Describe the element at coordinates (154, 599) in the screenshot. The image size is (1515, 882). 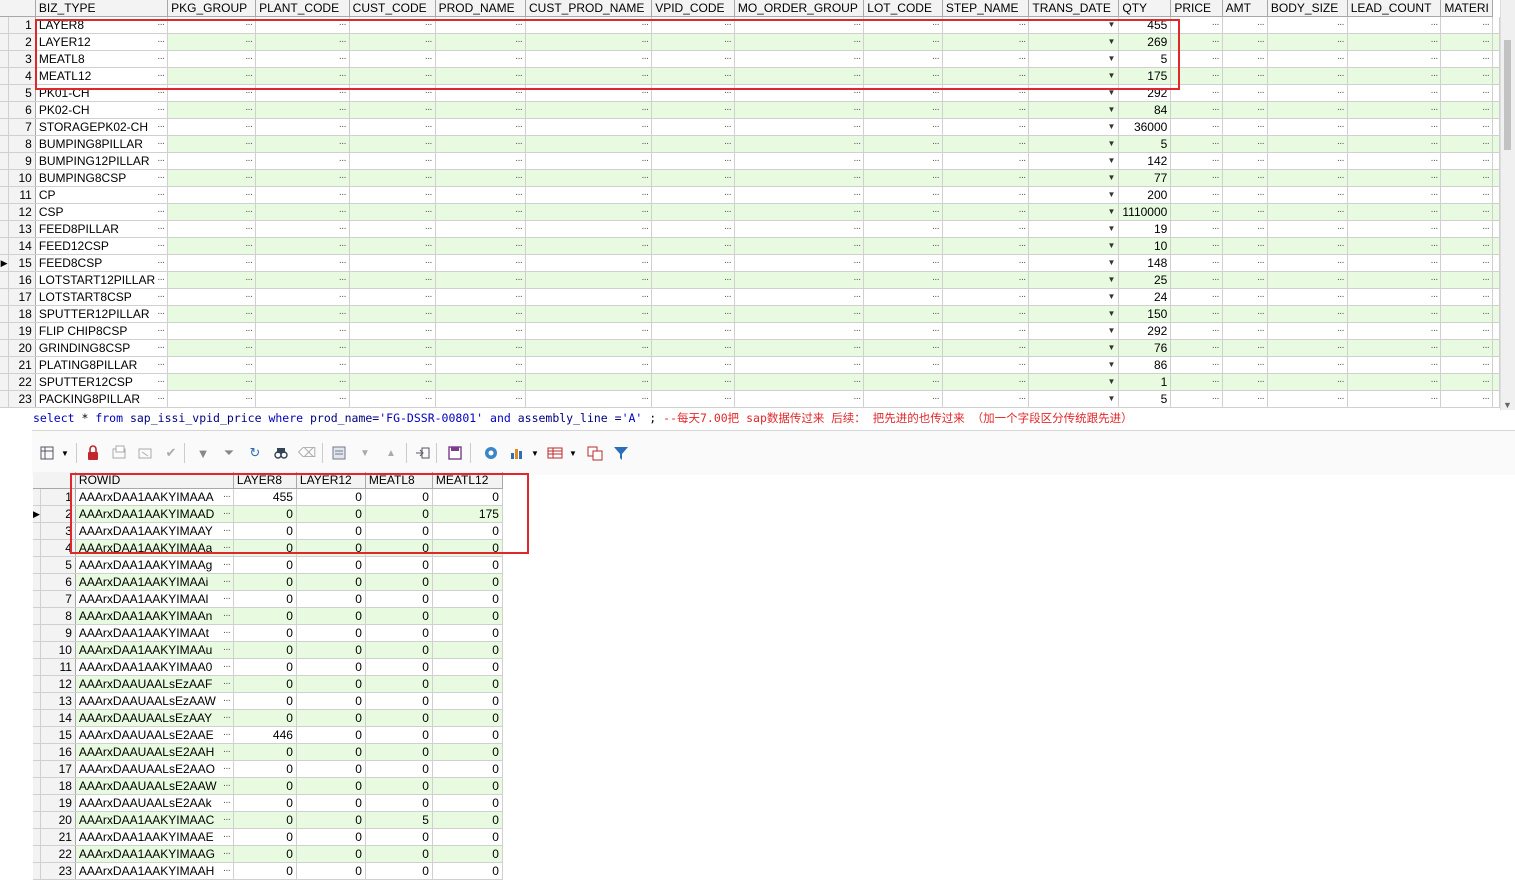
I see `cell-rowid: AAArxDAA1AAKYIMAAl ···` at that location.